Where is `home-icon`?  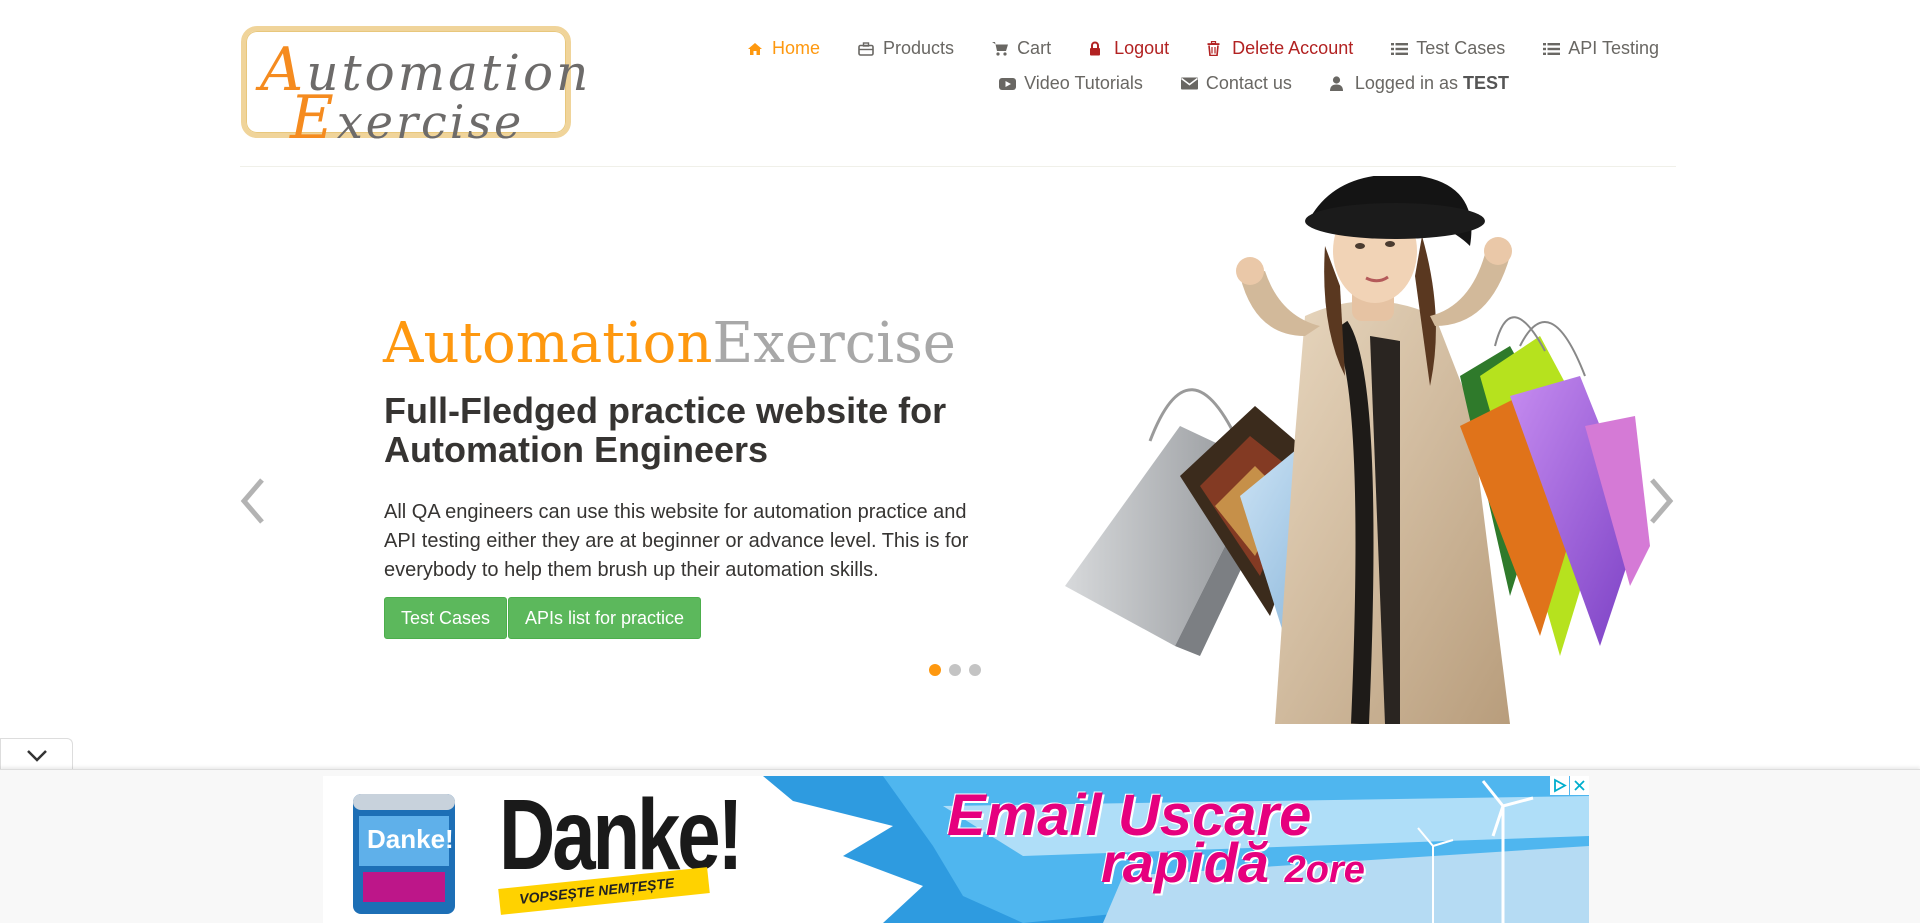 home-icon is located at coordinates (755, 49).